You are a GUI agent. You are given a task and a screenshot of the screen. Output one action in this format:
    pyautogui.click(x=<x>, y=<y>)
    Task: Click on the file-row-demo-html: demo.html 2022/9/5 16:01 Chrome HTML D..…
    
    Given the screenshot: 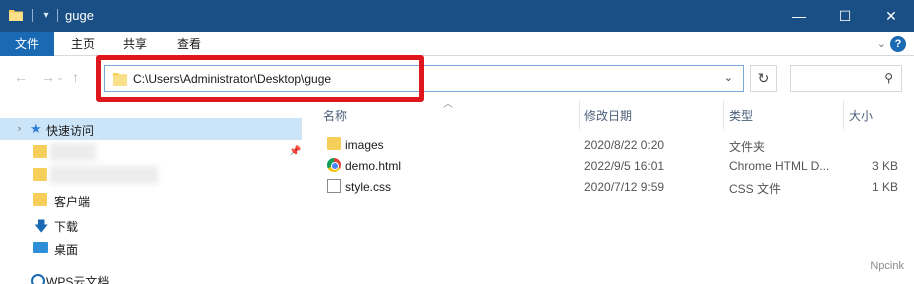 What is the action you would take?
    pyautogui.click(x=608, y=165)
    